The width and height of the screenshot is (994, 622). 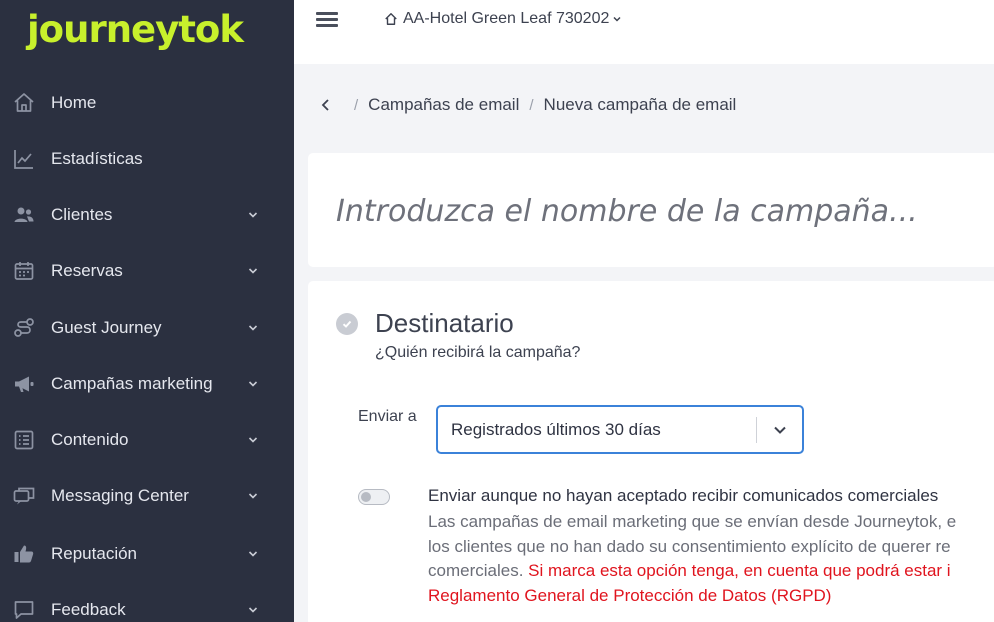 What do you see at coordinates (656, 211) in the screenshot?
I see `campaign-name-input` at bounding box center [656, 211].